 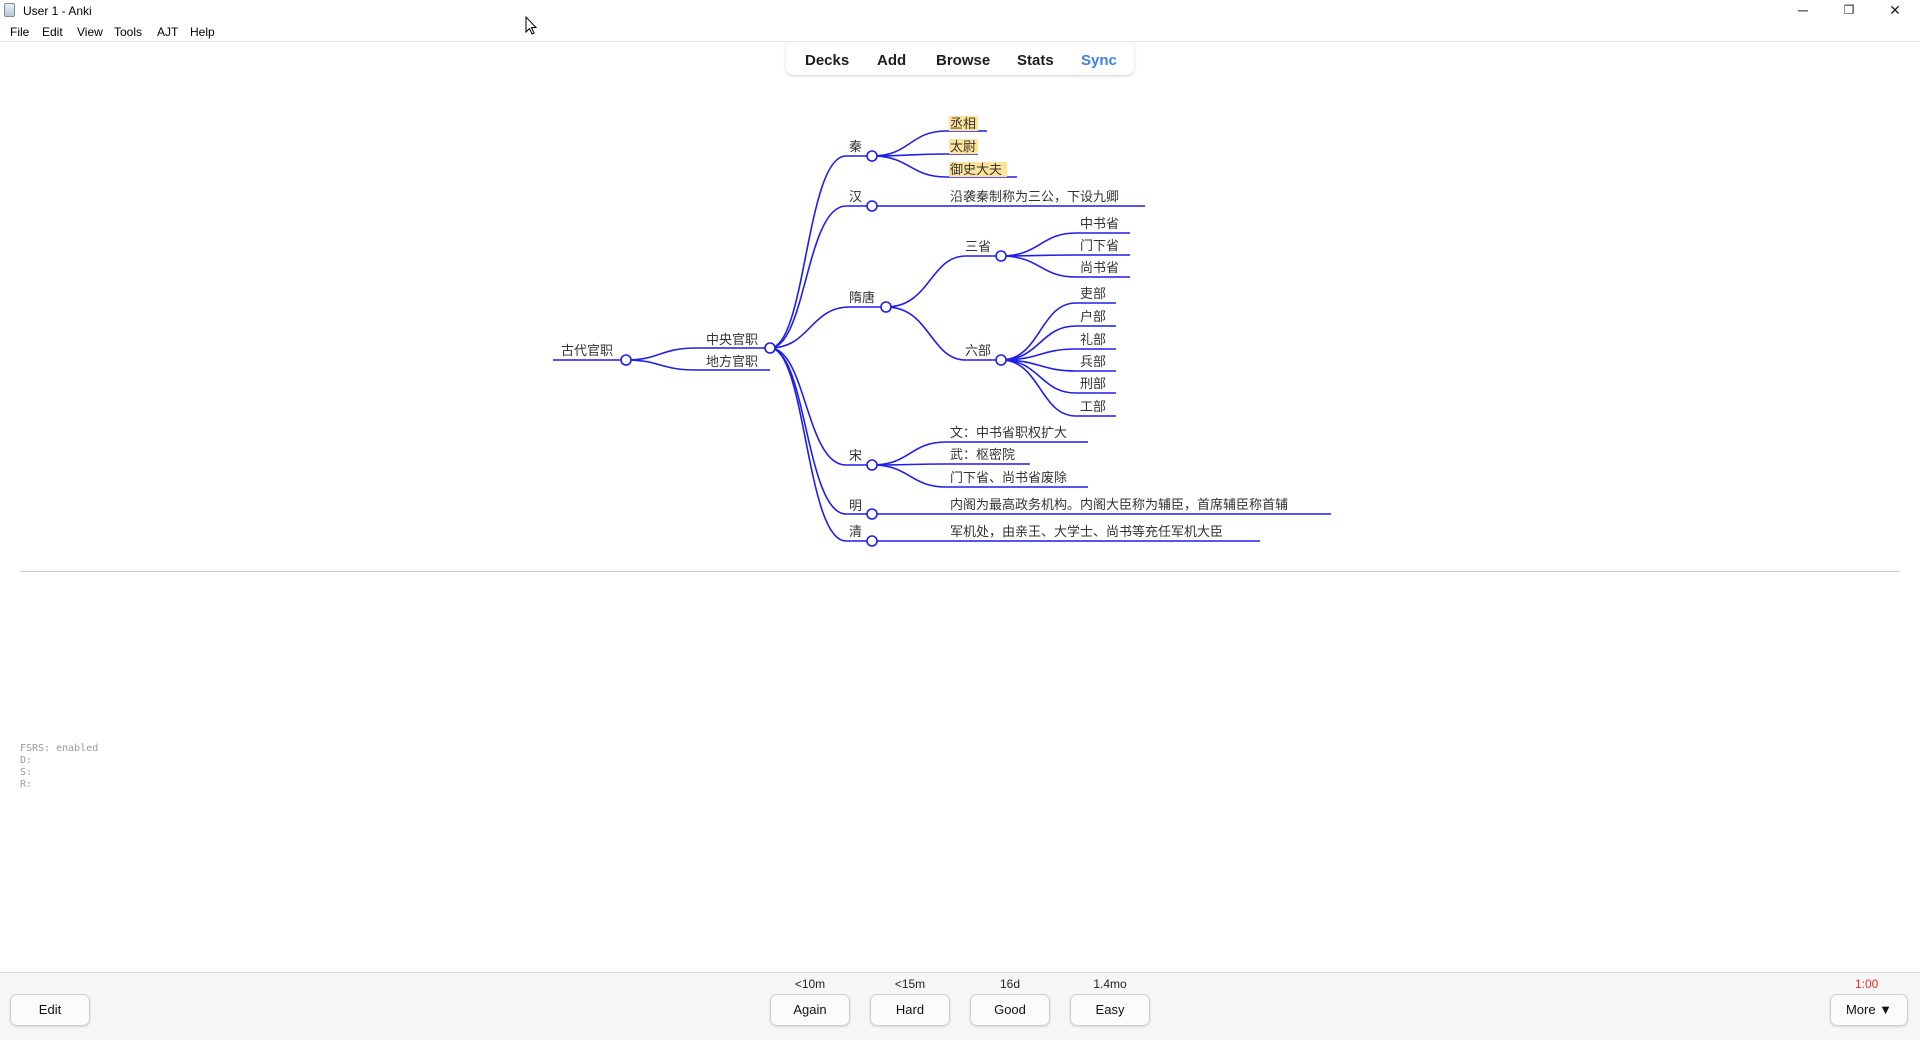 I want to click on menu-view: View, so click(x=90, y=32).